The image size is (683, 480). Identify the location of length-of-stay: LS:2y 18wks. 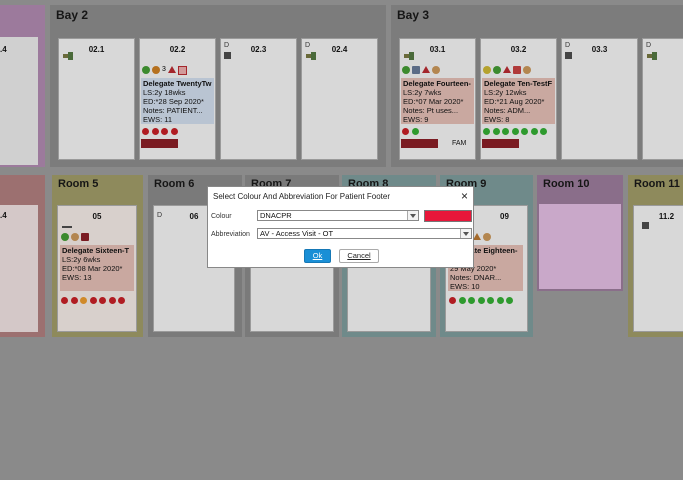
(164, 92).